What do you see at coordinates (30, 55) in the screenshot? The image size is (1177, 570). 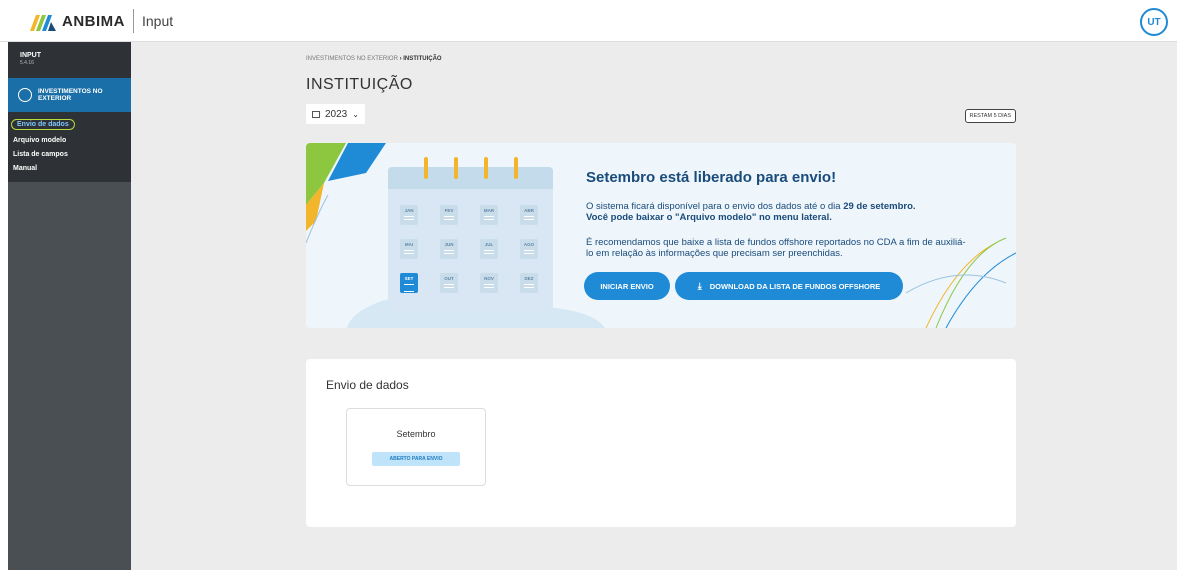 I see `sidebar-title: INPUT` at bounding box center [30, 55].